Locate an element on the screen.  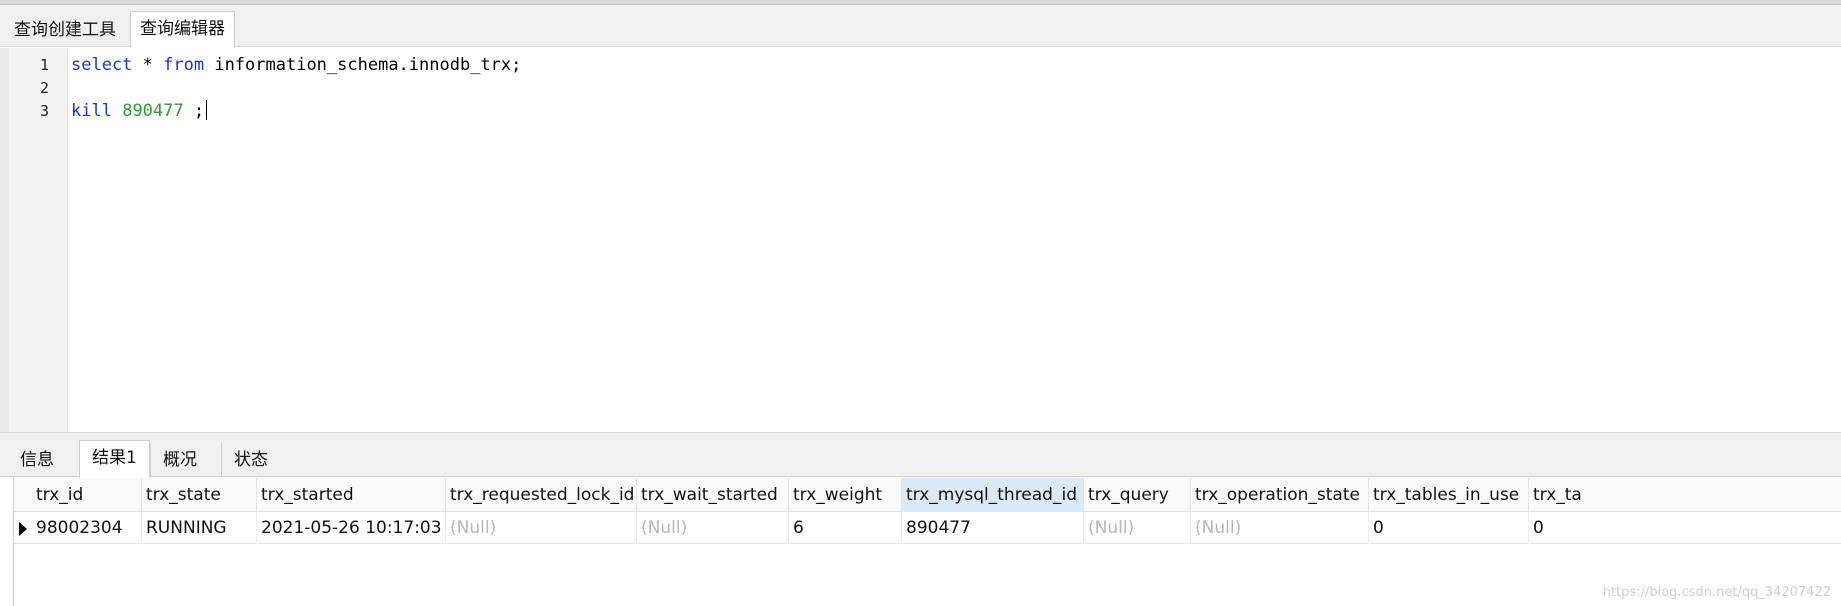
column-header-trx-requested-lock-id: trx_requested_lock_id is located at coordinates (541, 495).